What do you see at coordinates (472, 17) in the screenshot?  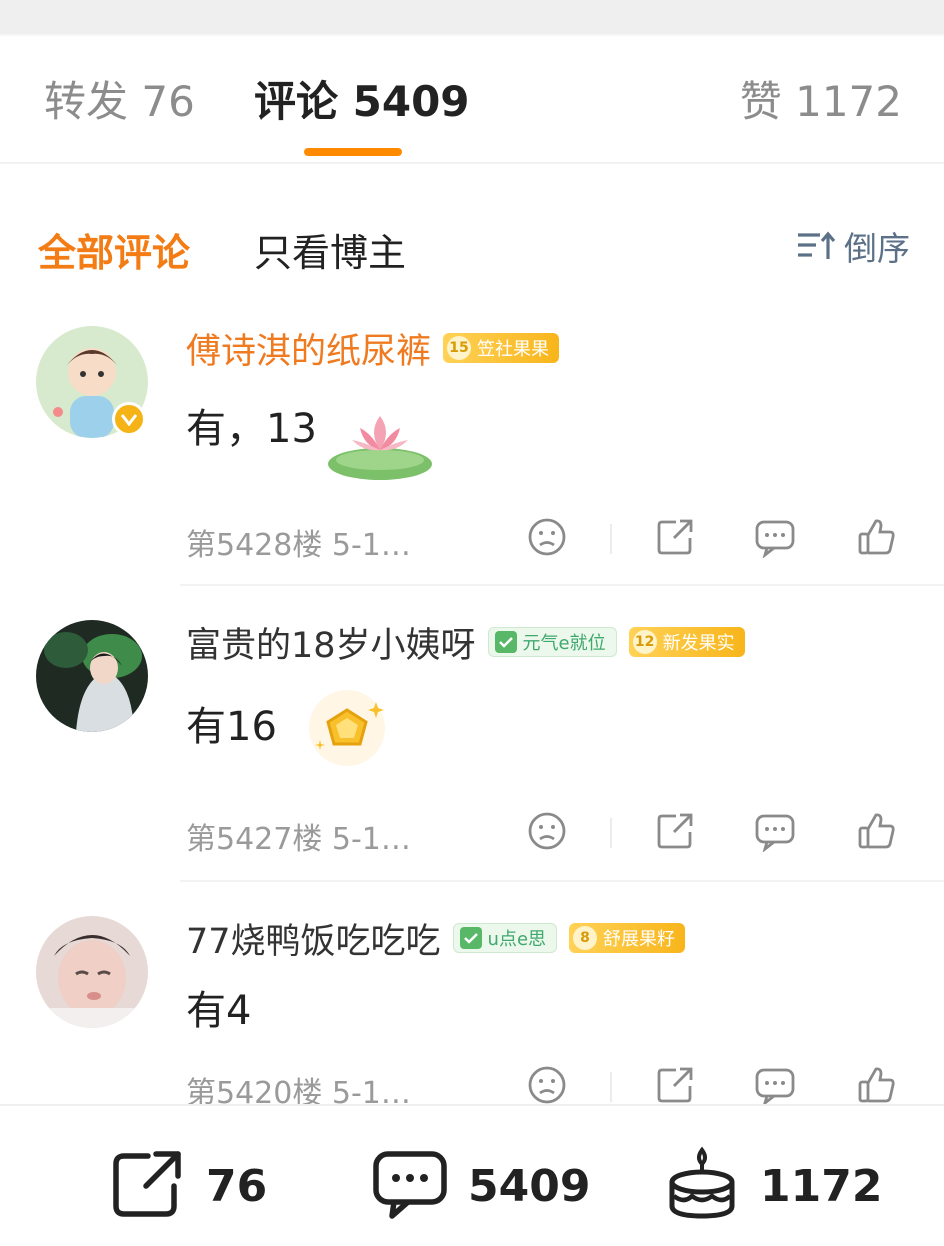 I see `top-strip` at bounding box center [472, 17].